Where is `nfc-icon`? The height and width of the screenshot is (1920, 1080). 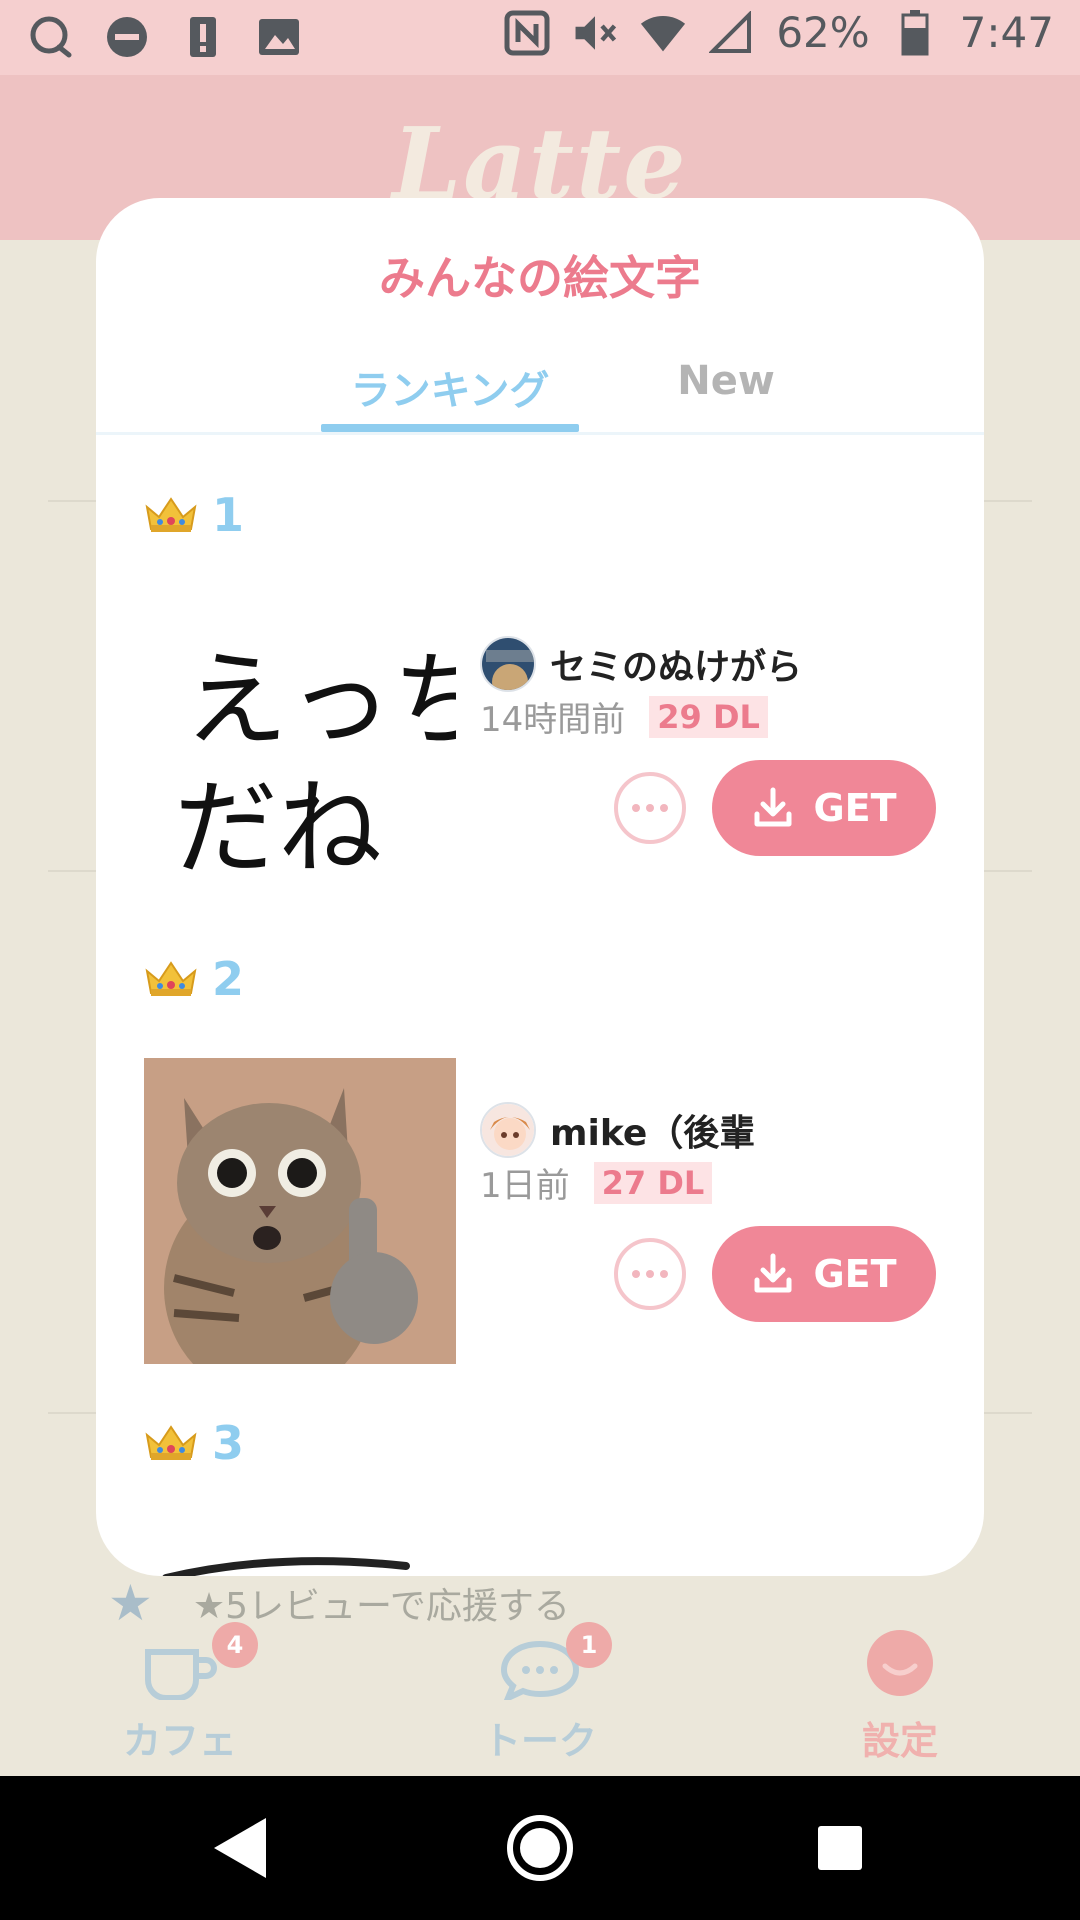
nfc-icon is located at coordinates (527, 33).